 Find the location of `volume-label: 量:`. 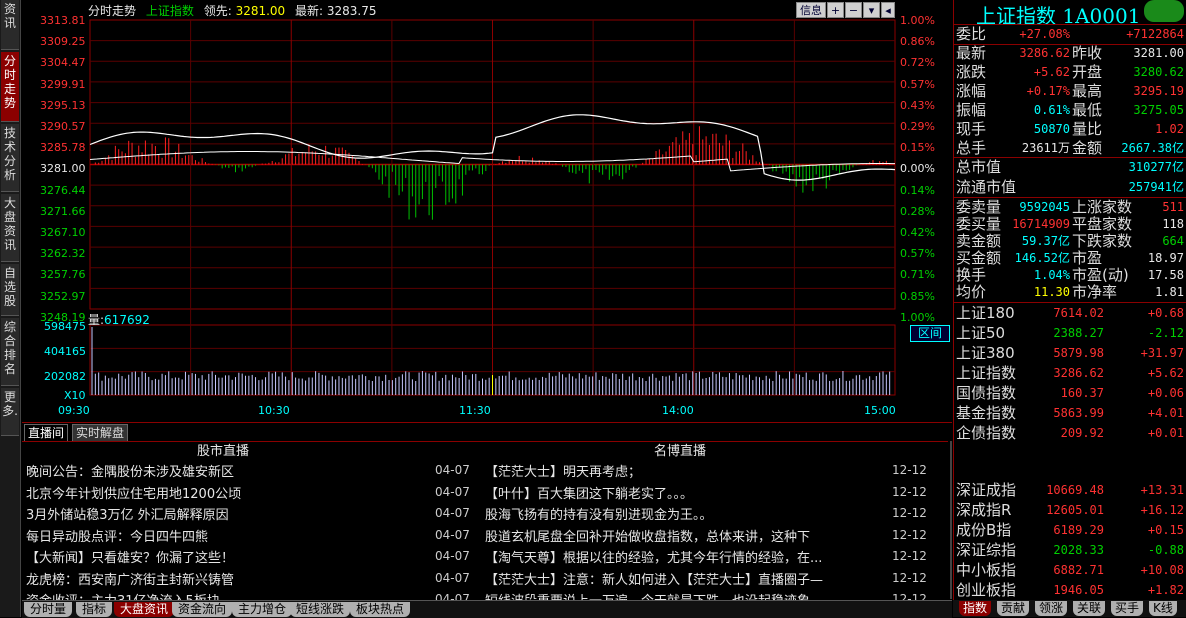

volume-label: 量: is located at coordinates (96, 320).